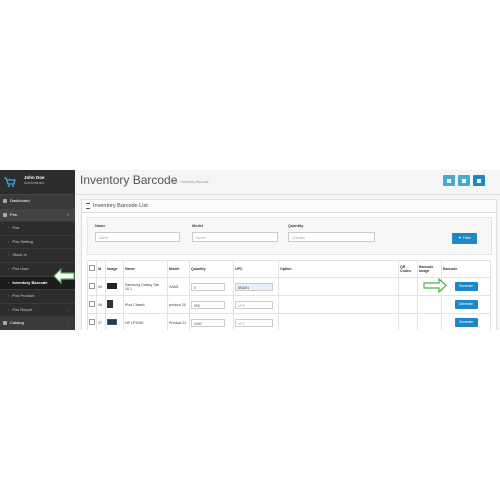 The width and height of the screenshot is (500, 500). What do you see at coordinates (331, 237) in the screenshot?
I see `filter-quantity-input: Quantity` at bounding box center [331, 237].